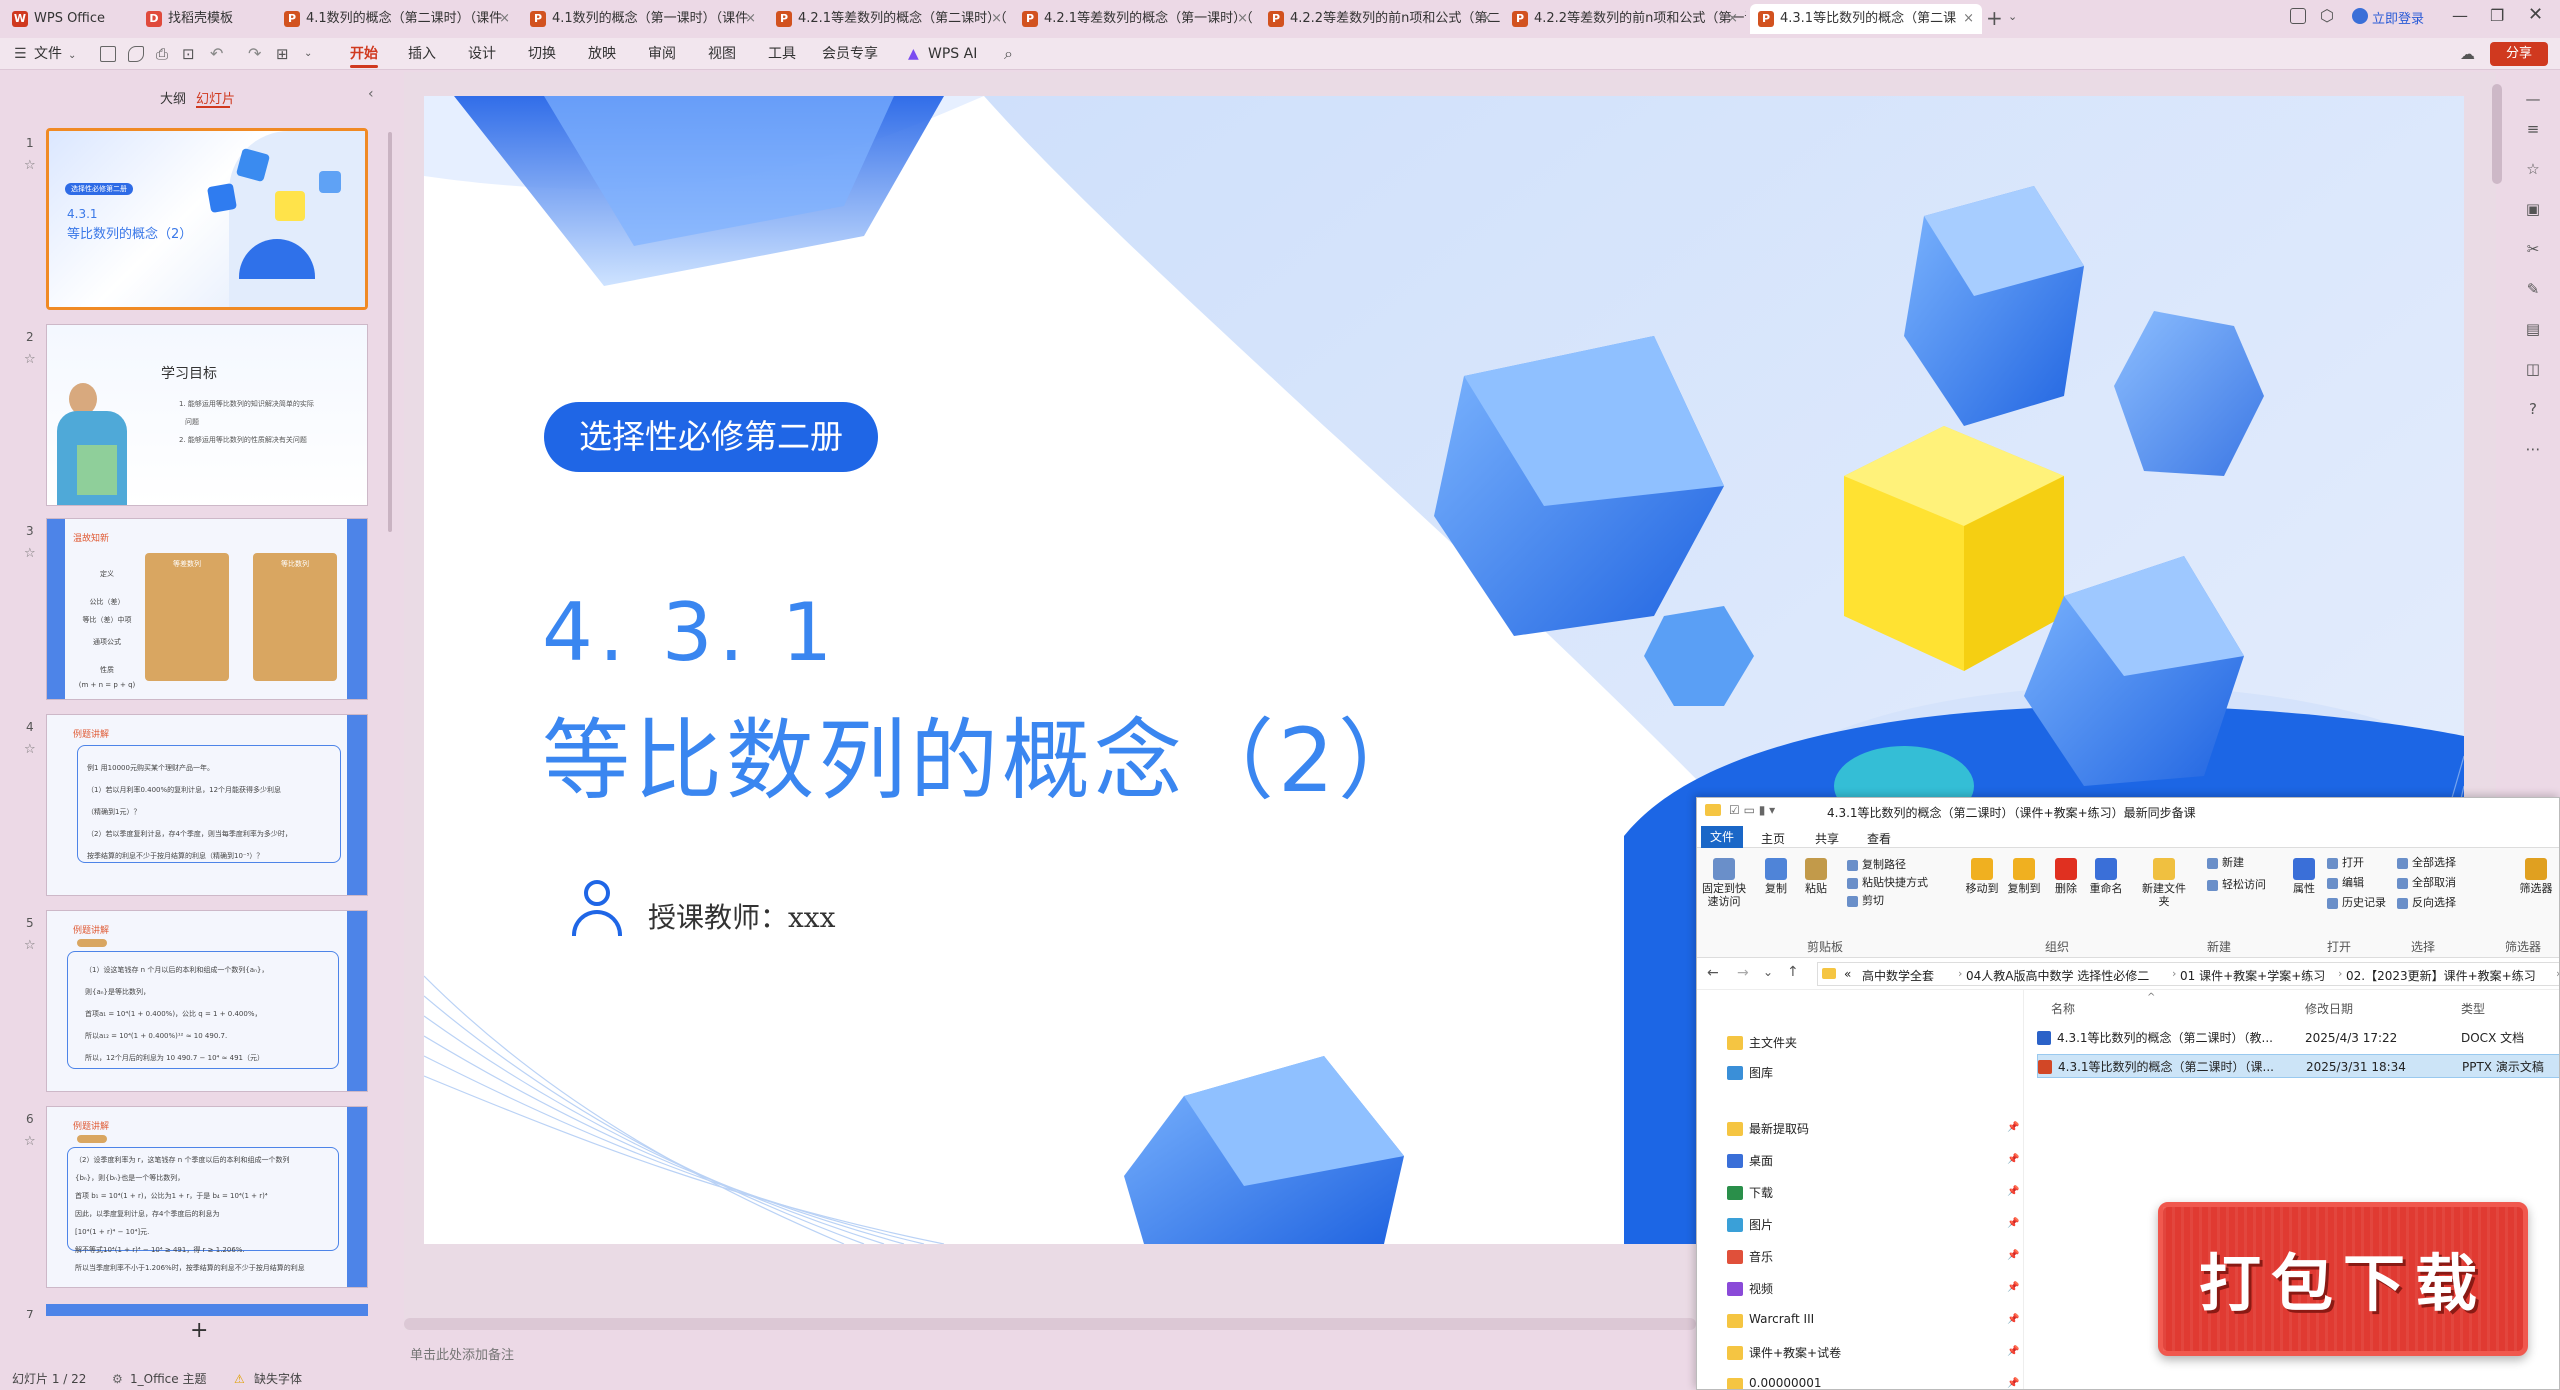 The image size is (2560, 1390). I want to click on quick-access-toolbar-icon: ☑ ▭ ▮ ▾, so click(1752, 810).